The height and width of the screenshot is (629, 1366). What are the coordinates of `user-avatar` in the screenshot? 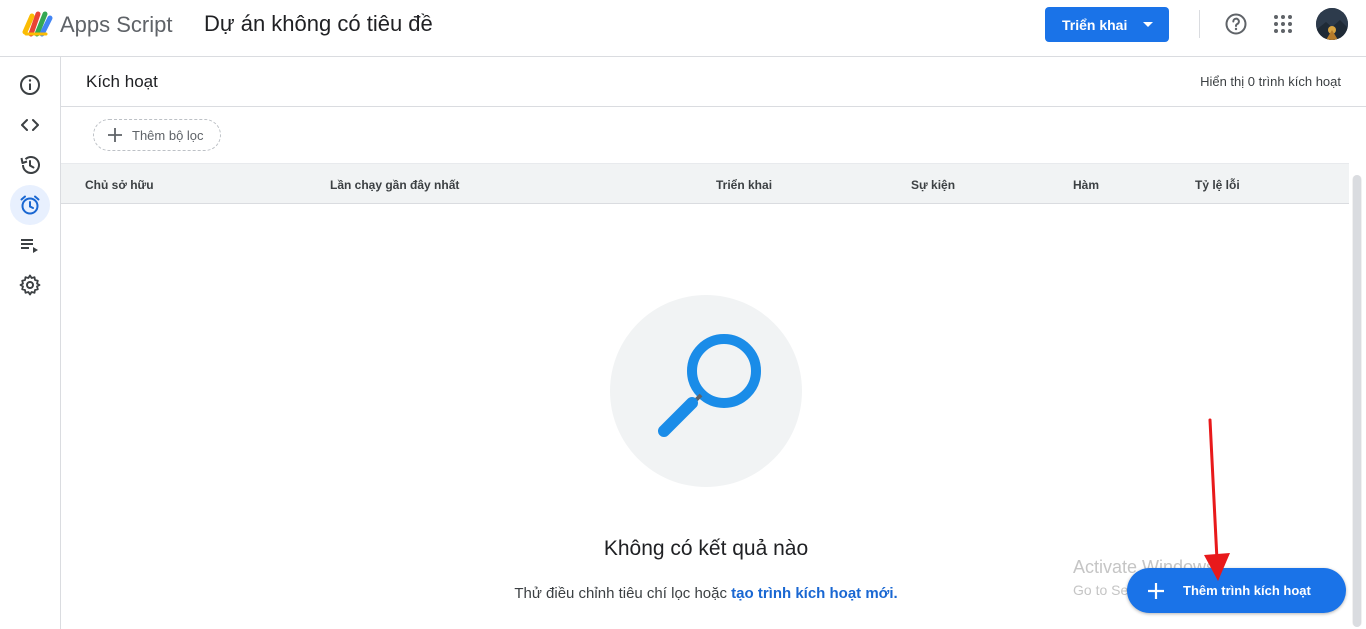 It's located at (1332, 24).